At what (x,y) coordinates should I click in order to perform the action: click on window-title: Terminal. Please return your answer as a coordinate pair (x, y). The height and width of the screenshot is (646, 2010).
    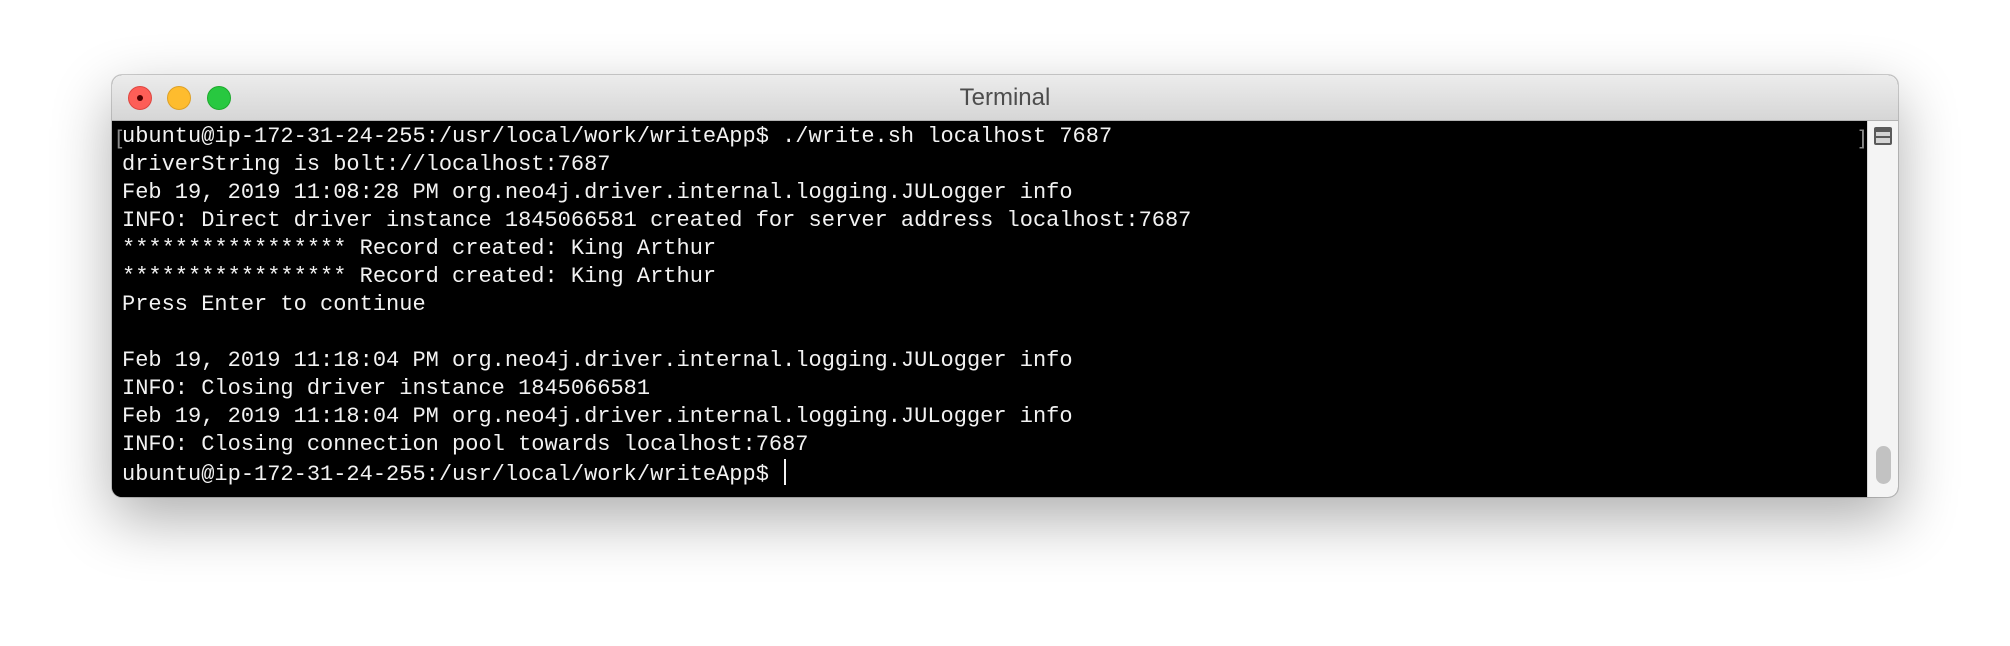
    Looking at the image, I should click on (1005, 97).